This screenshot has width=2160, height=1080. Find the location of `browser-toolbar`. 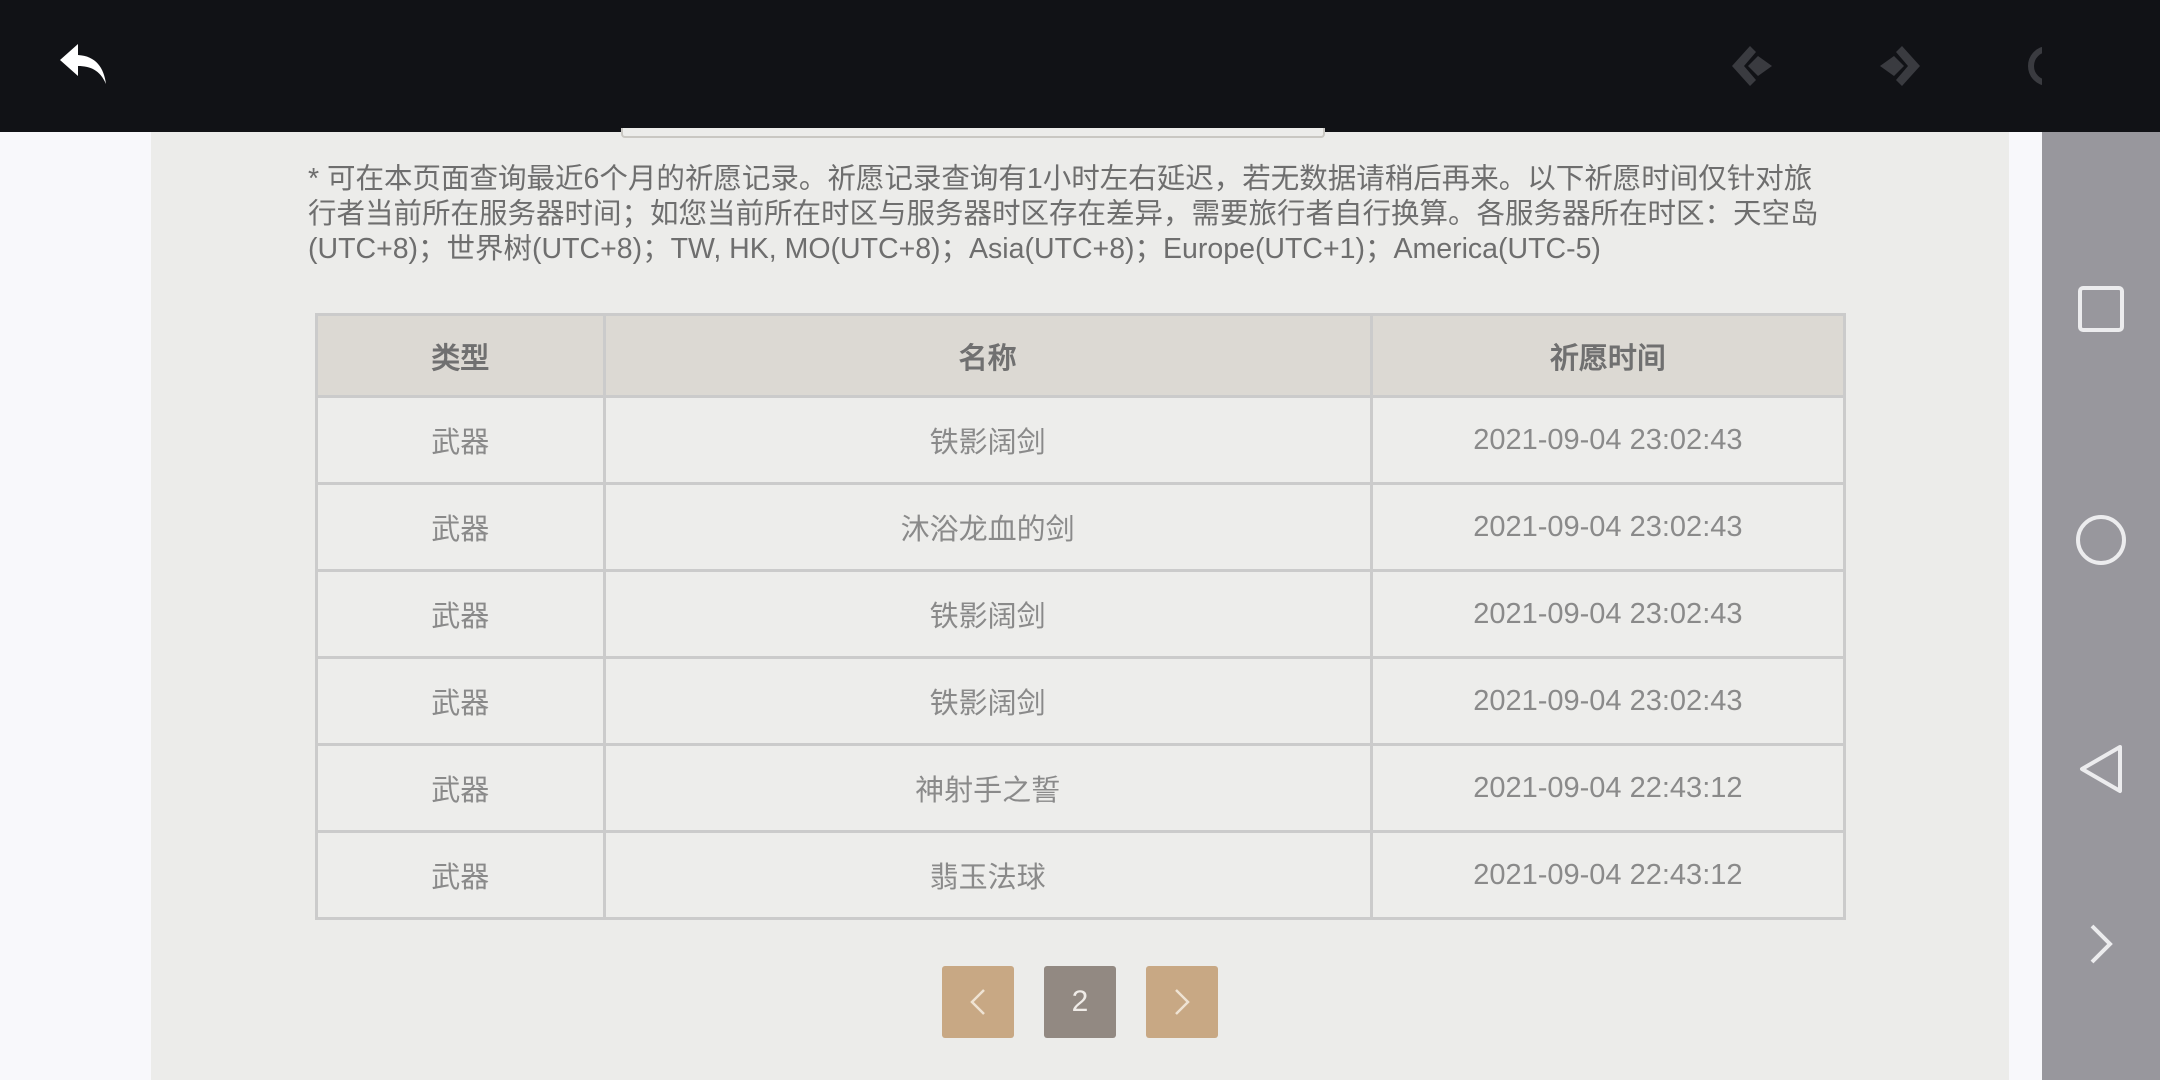

browser-toolbar is located at coordinates (1034, 66).